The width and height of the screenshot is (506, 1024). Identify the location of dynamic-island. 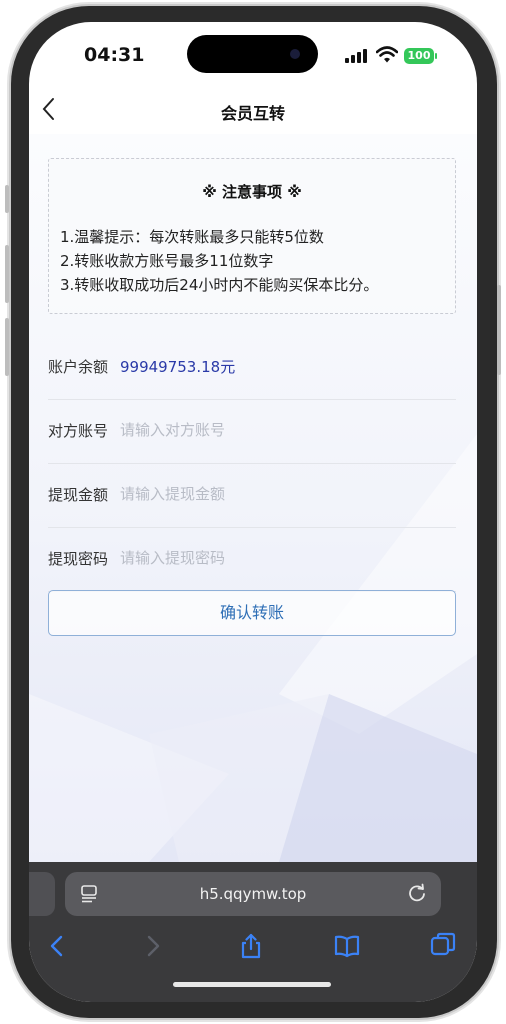
(252, 54).